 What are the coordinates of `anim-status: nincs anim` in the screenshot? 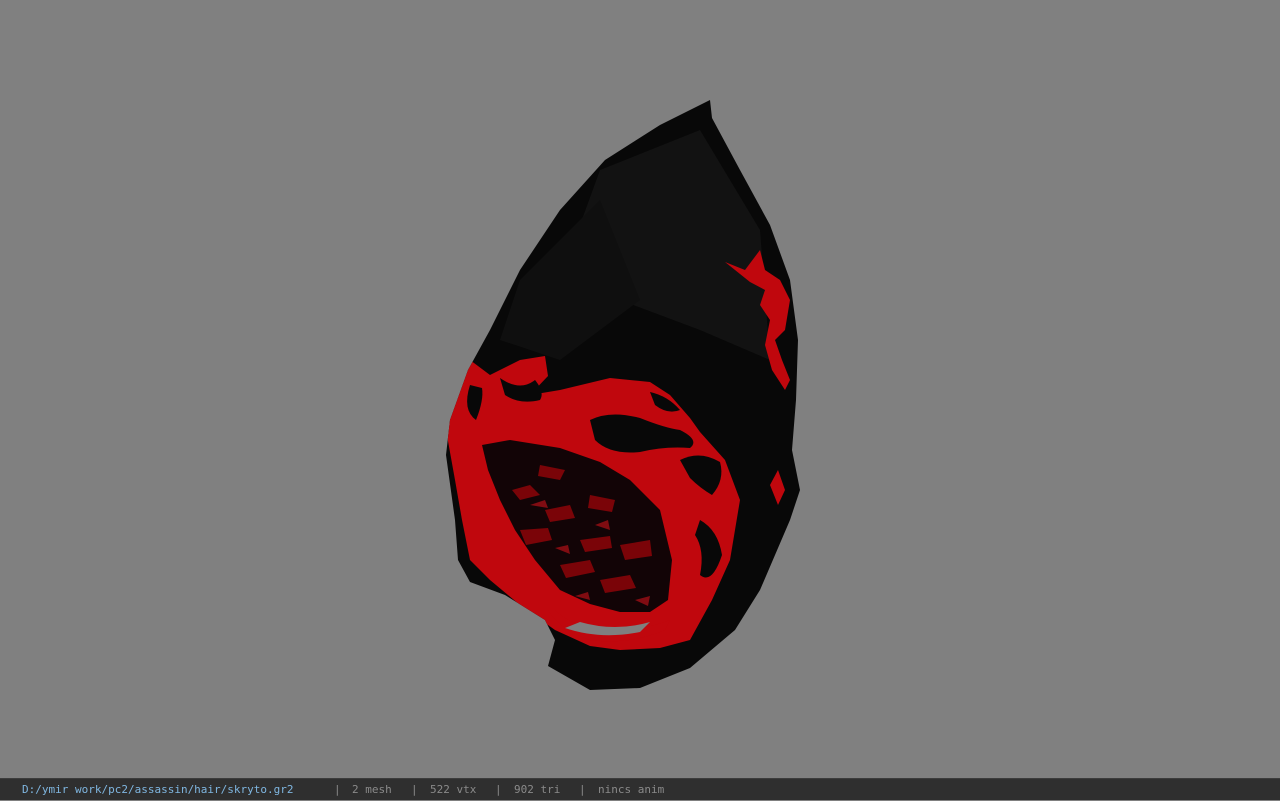 It's located at (631, 789).